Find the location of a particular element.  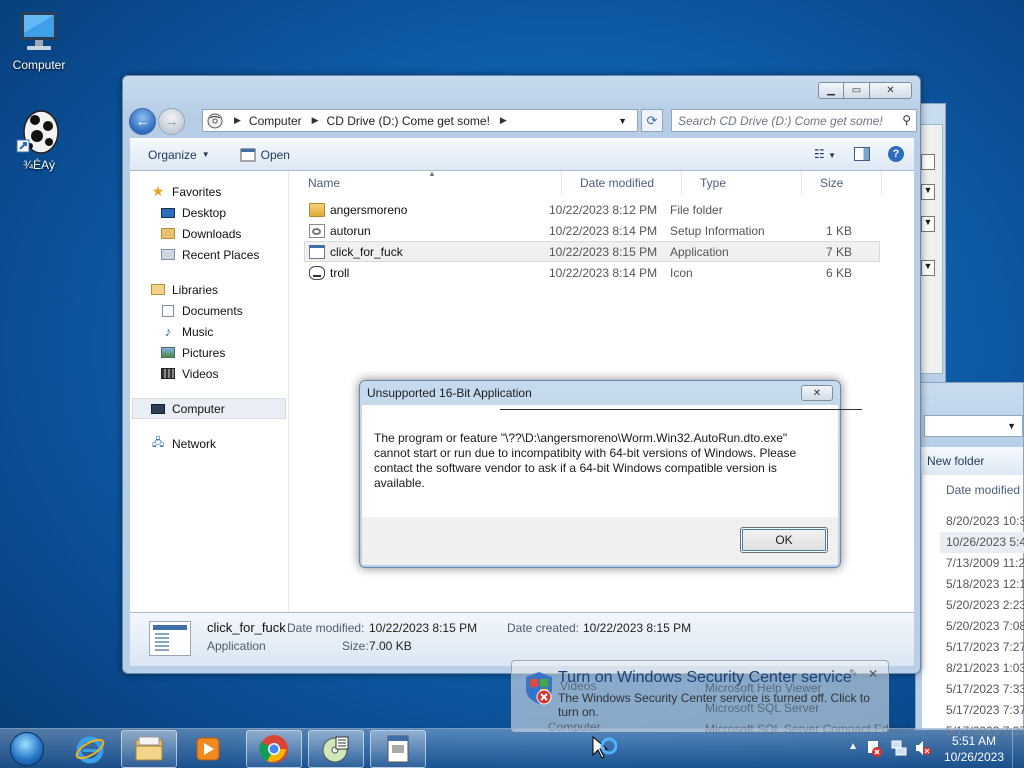

taskbar-chrome is located at coordinates (274, 749).